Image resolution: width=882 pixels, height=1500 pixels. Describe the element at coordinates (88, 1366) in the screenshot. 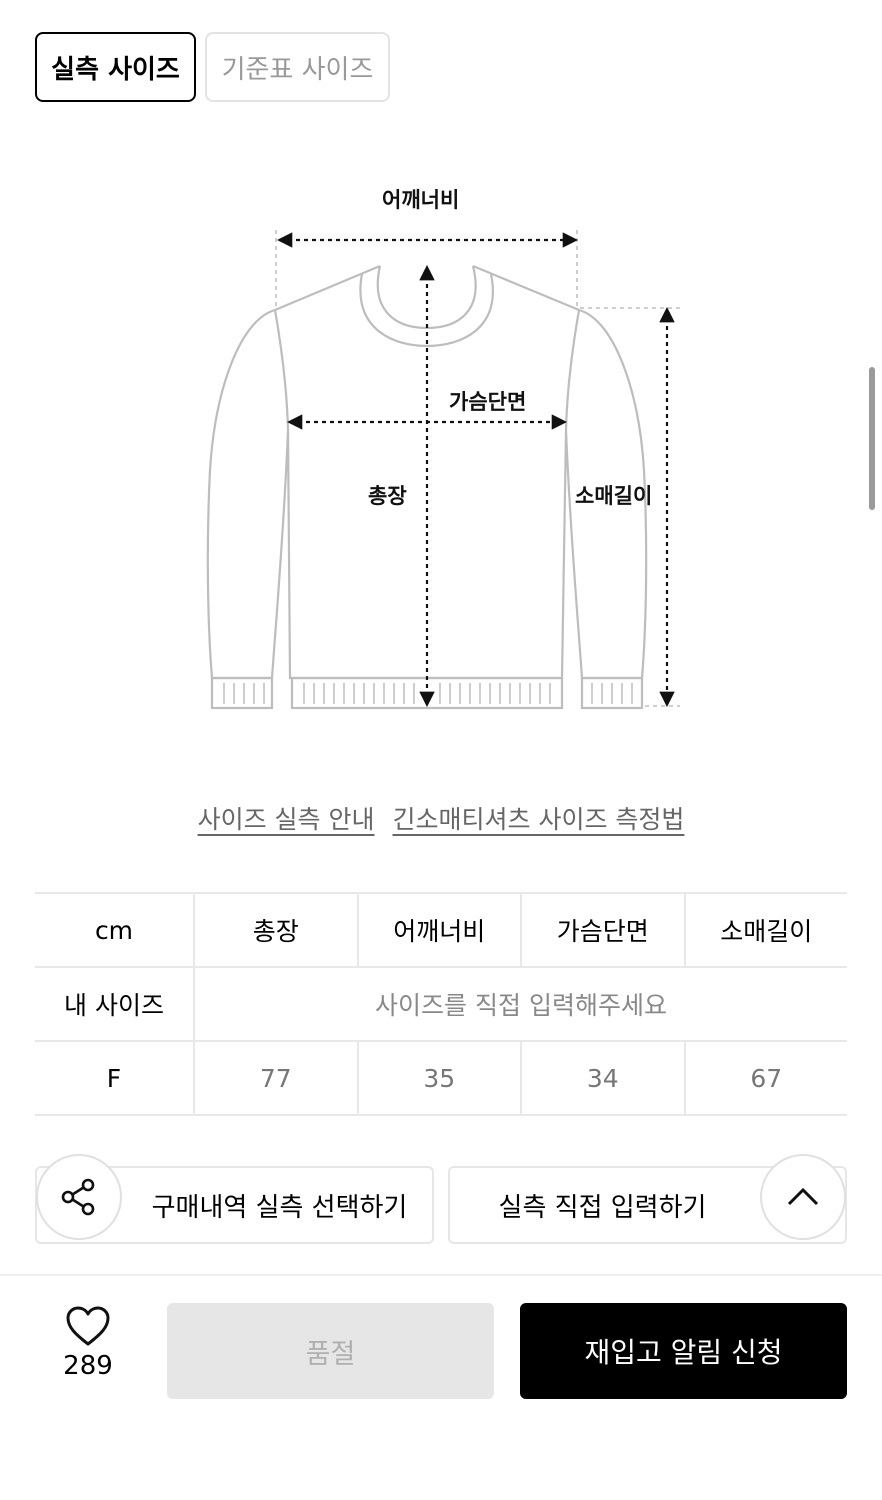

I see `like-count: 289` at that location.